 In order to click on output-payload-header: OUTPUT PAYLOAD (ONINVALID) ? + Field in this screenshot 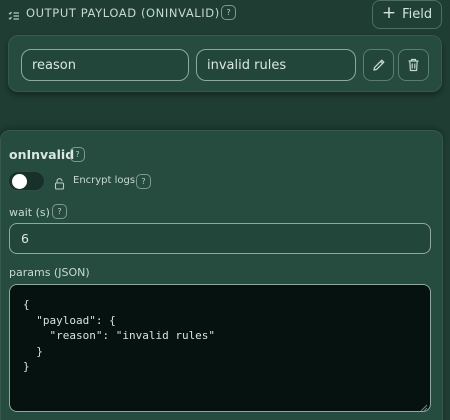, I will do `click(225, 15)`.